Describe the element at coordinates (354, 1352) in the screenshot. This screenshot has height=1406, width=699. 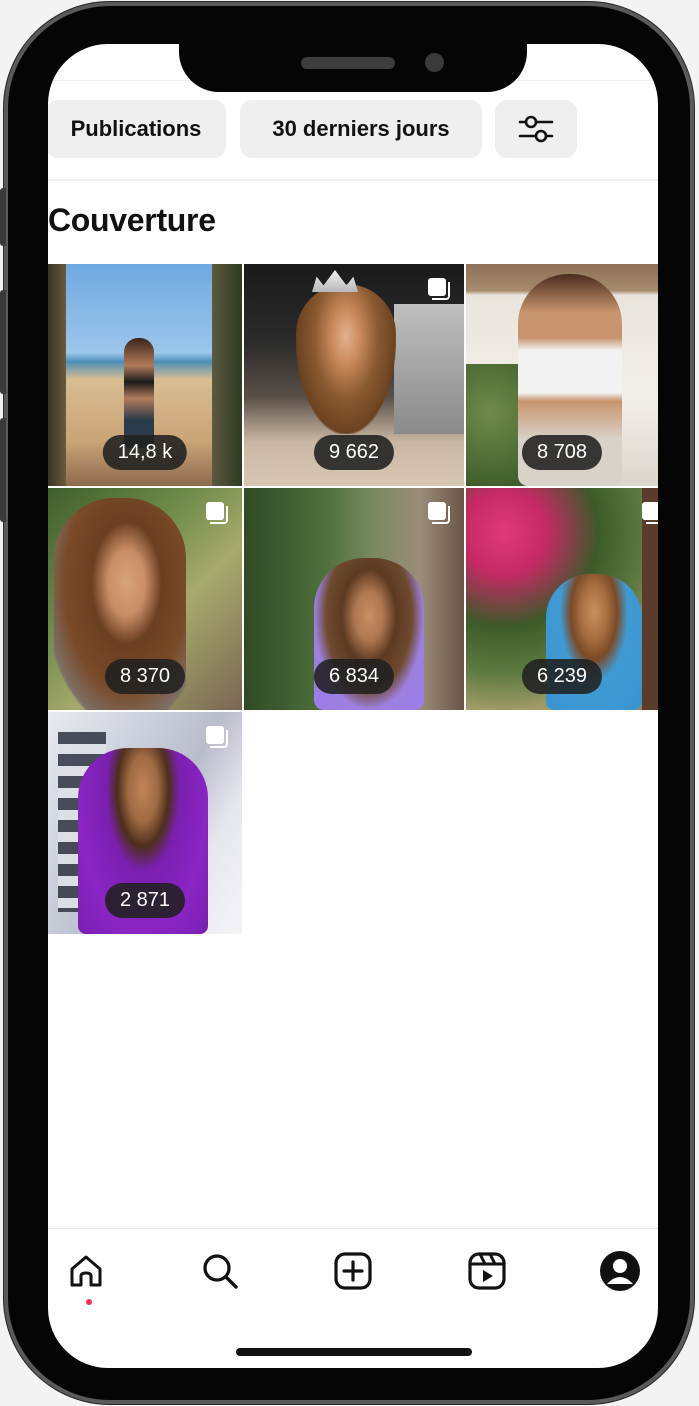
I see `home-indicator` at that location.